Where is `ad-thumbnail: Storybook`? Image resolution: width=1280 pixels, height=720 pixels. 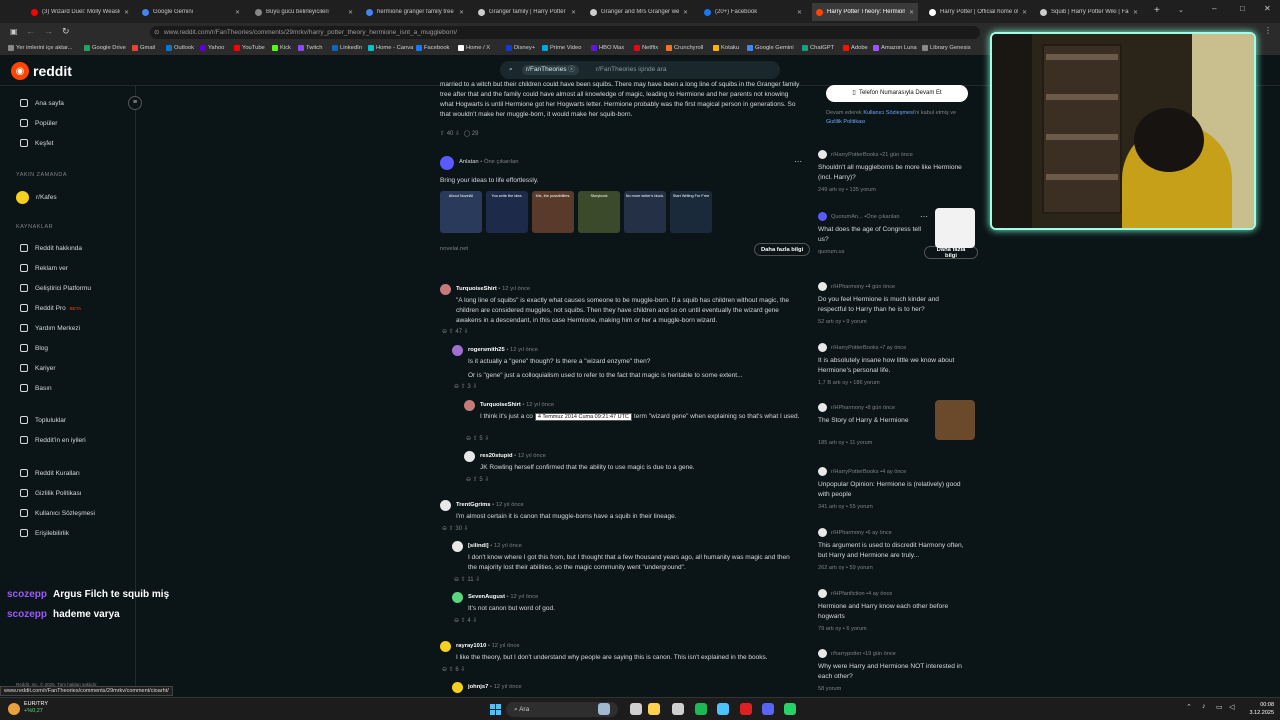
ad-thumbnail: Storybook is located at coordinates (599, 212).